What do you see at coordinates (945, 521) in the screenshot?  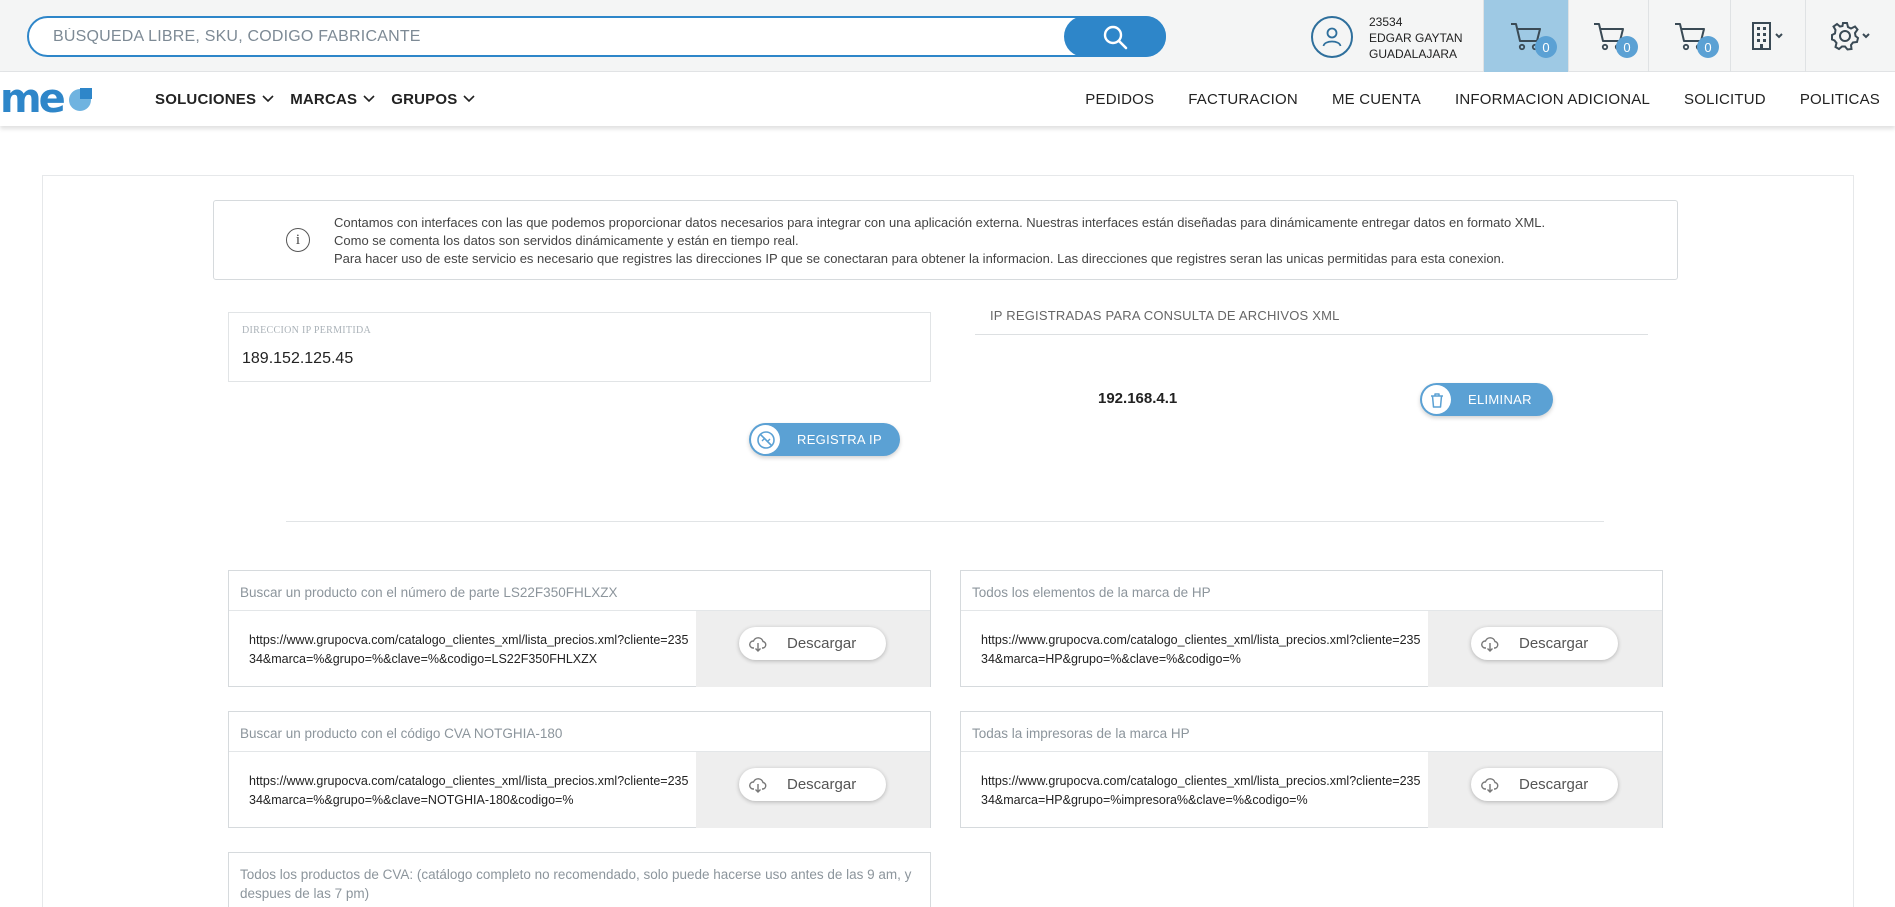 I see `section-divider` at bounding box center [945, 521].